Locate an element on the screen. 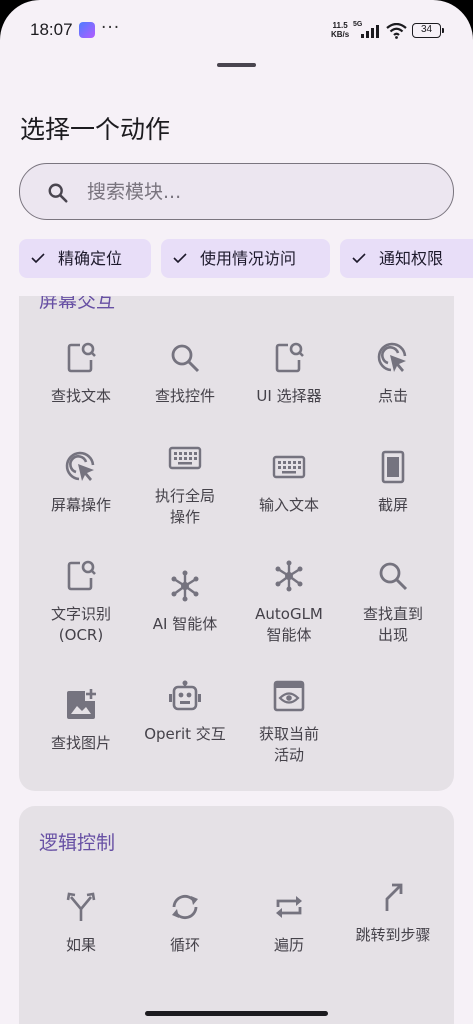 The height and width of the screenshot is (1024, 473). module-label: 跳转到步骤 is located at coordinates (393, 935).